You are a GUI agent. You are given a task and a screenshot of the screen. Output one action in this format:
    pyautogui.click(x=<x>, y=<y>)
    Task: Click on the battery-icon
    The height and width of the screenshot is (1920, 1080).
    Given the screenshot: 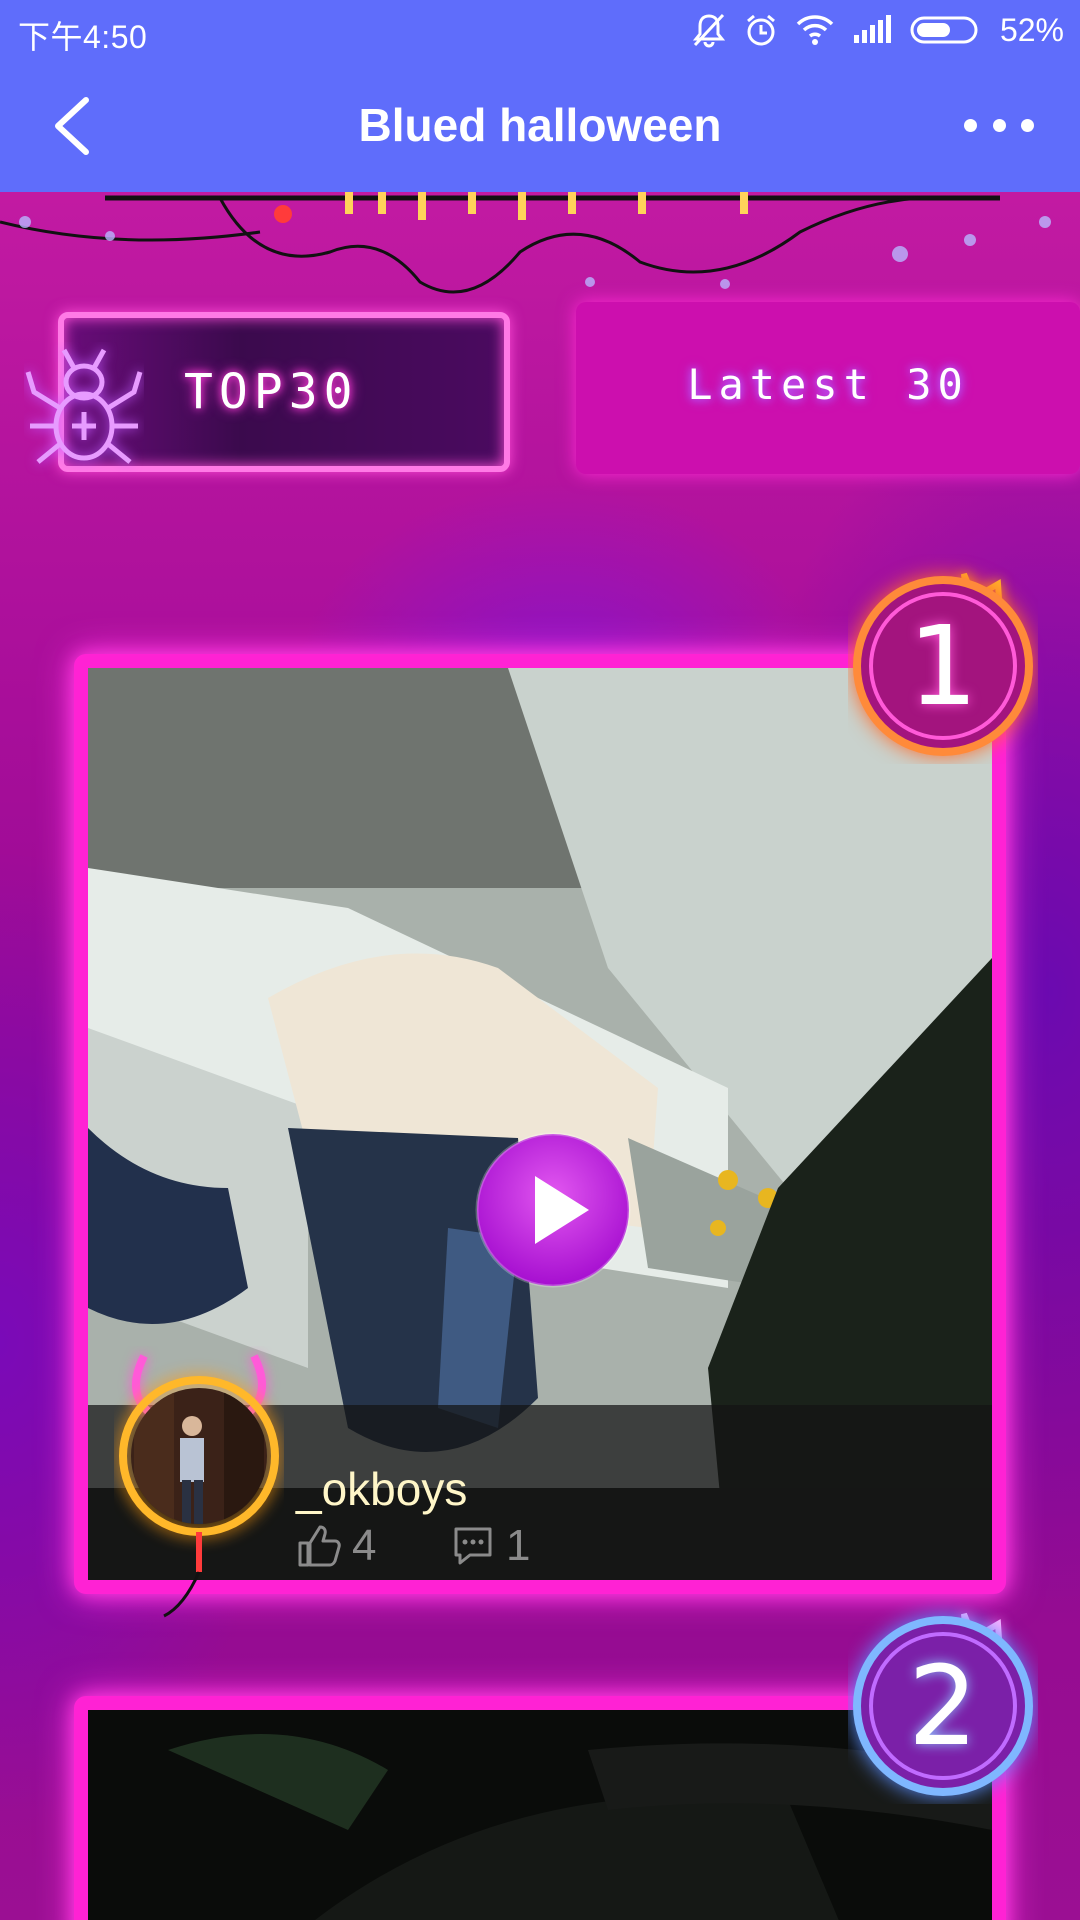 What is the action you would take?
    pyautogui.click(x=944, y=30)
    